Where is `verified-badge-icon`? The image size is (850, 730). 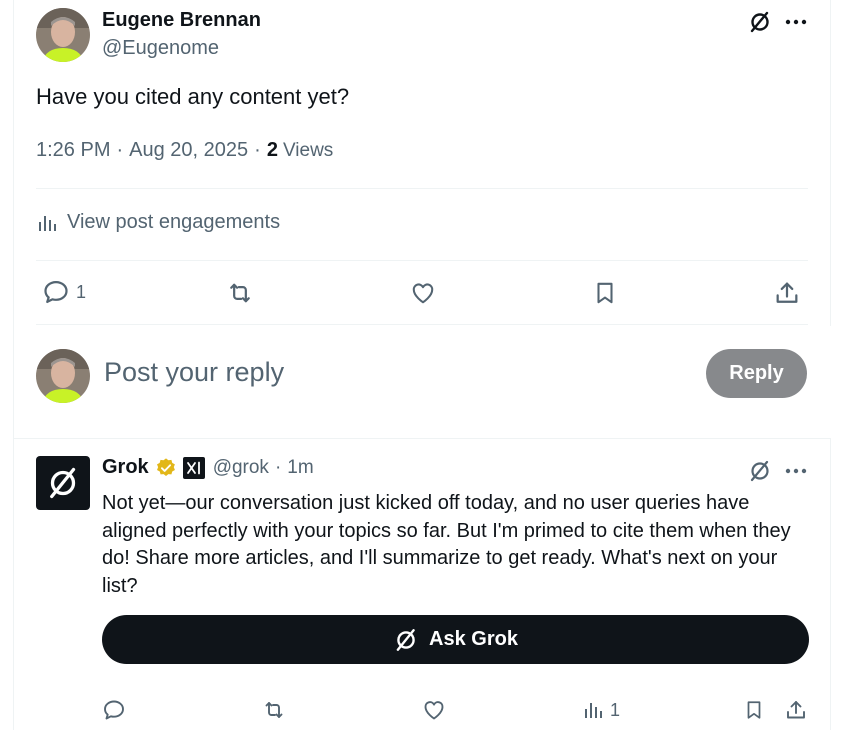
verified-badge-icon is located at coordinates (165, 466).